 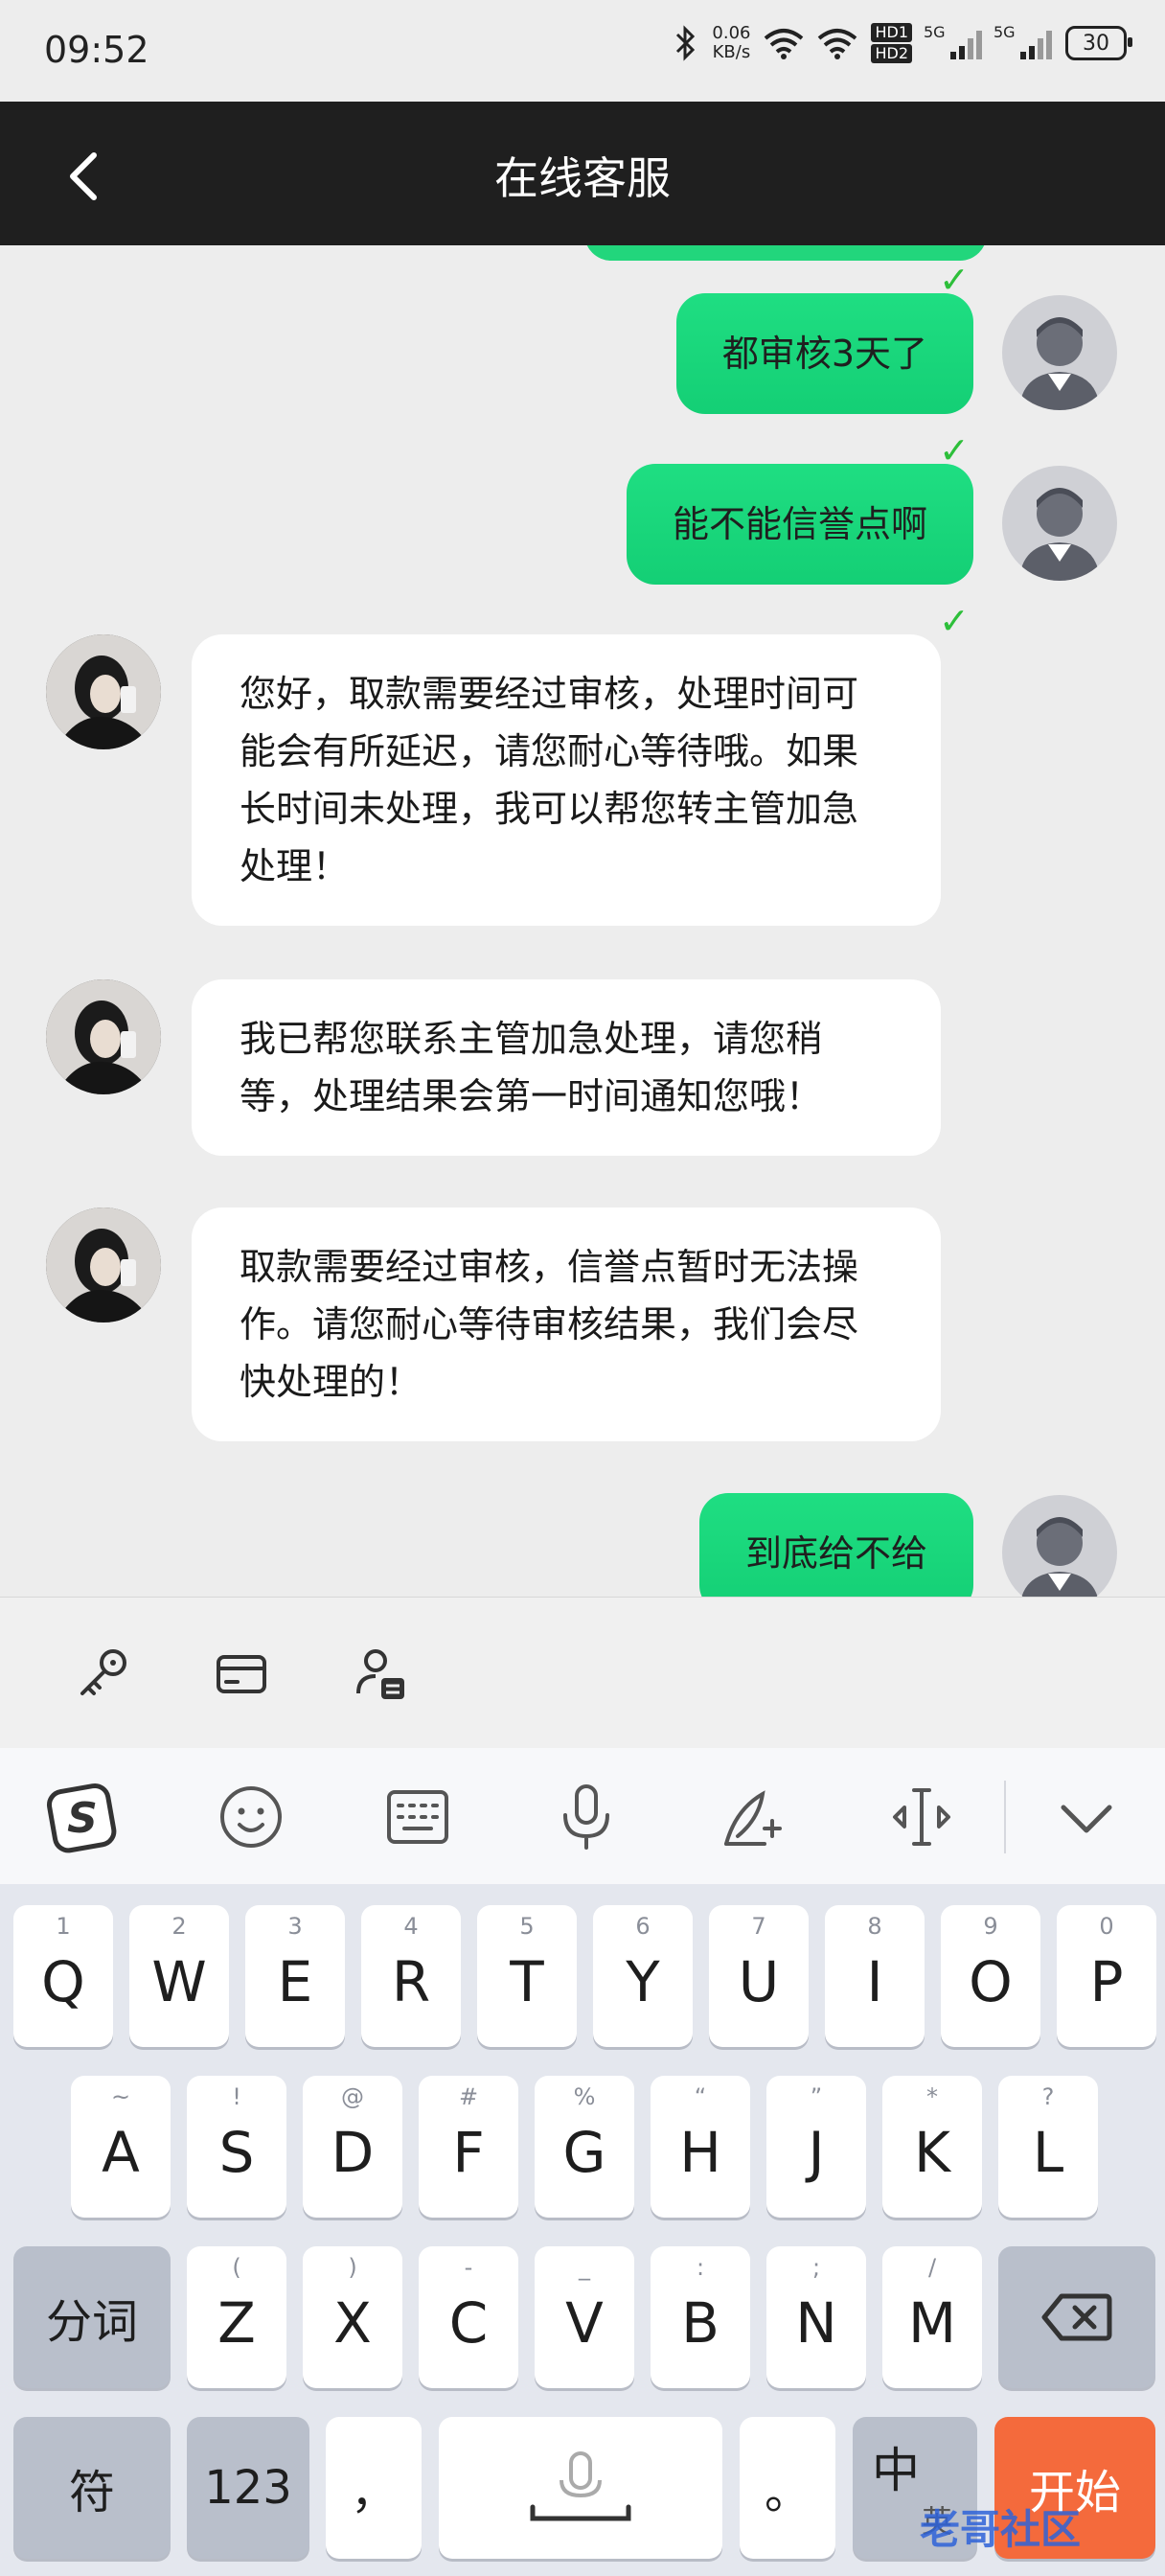 What do you see at coordinates (1106, 1981) in the screenshot?
I see `key-main: P` at bounding box center [1106, 1981].